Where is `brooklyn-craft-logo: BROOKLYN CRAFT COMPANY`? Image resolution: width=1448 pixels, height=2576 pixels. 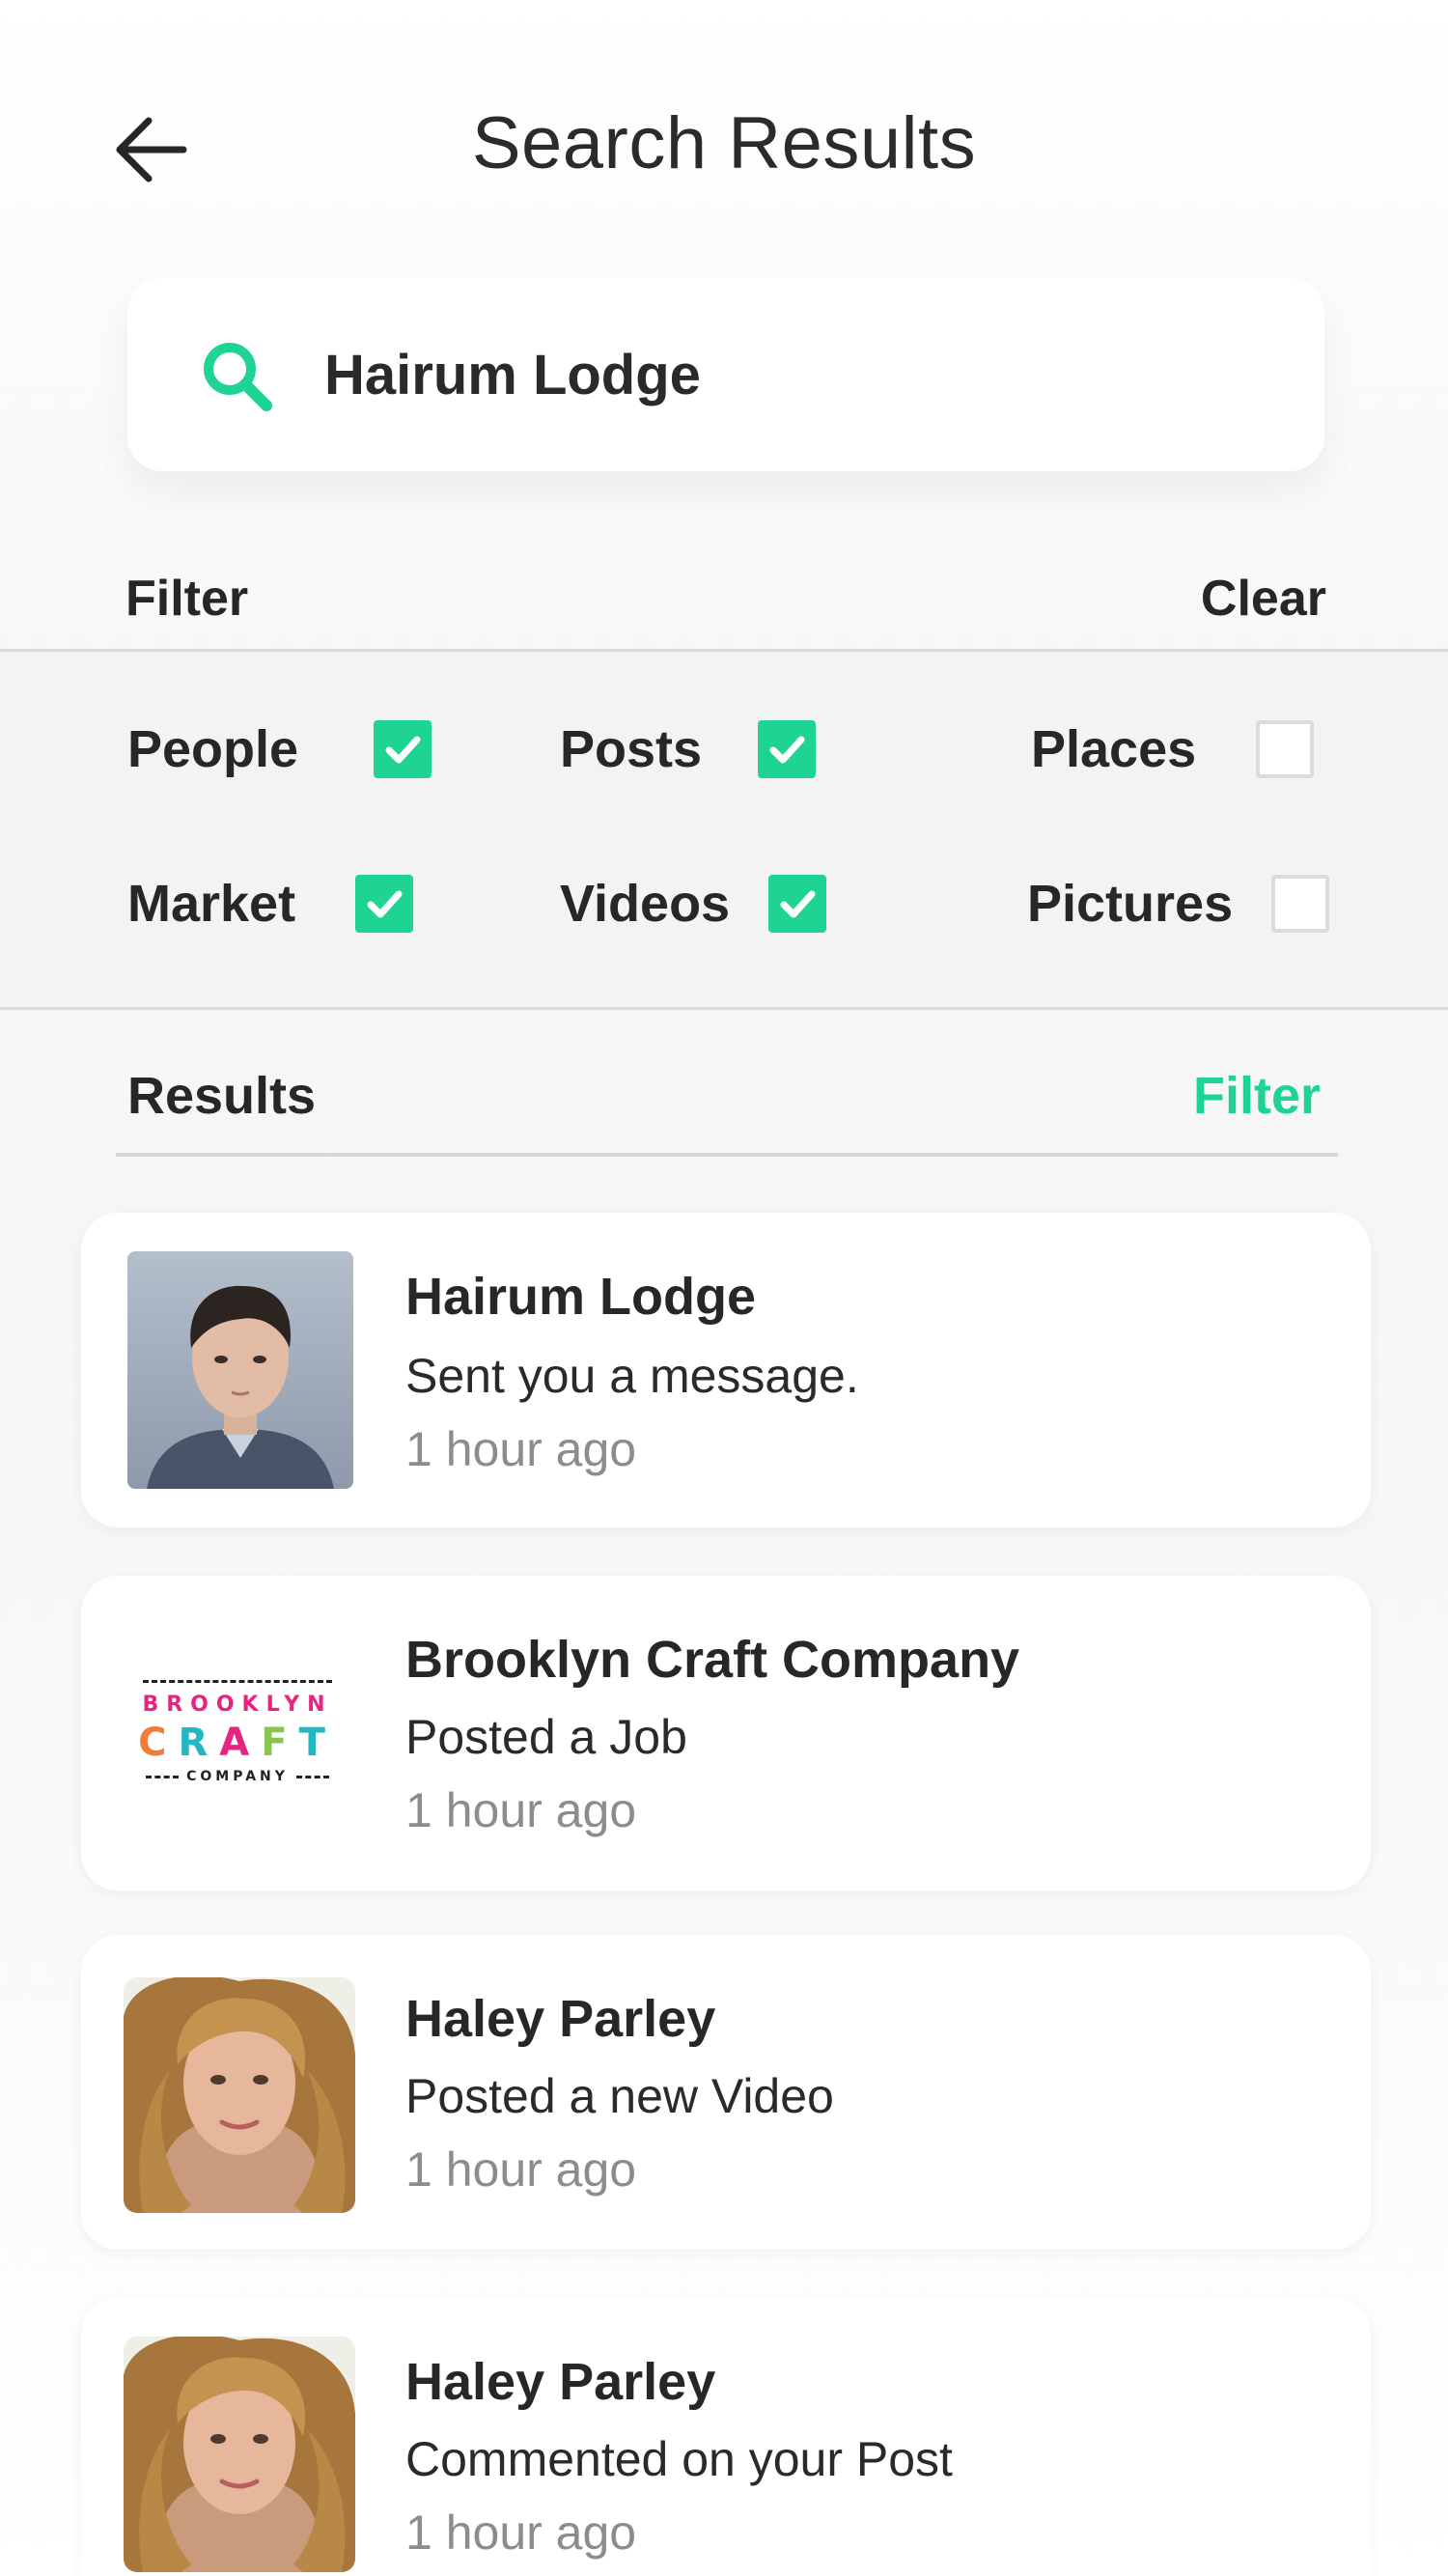
brooklyn-craft-logo: BROOKLYN CRAFT COMPANY is located at coordinates (238, 1732).